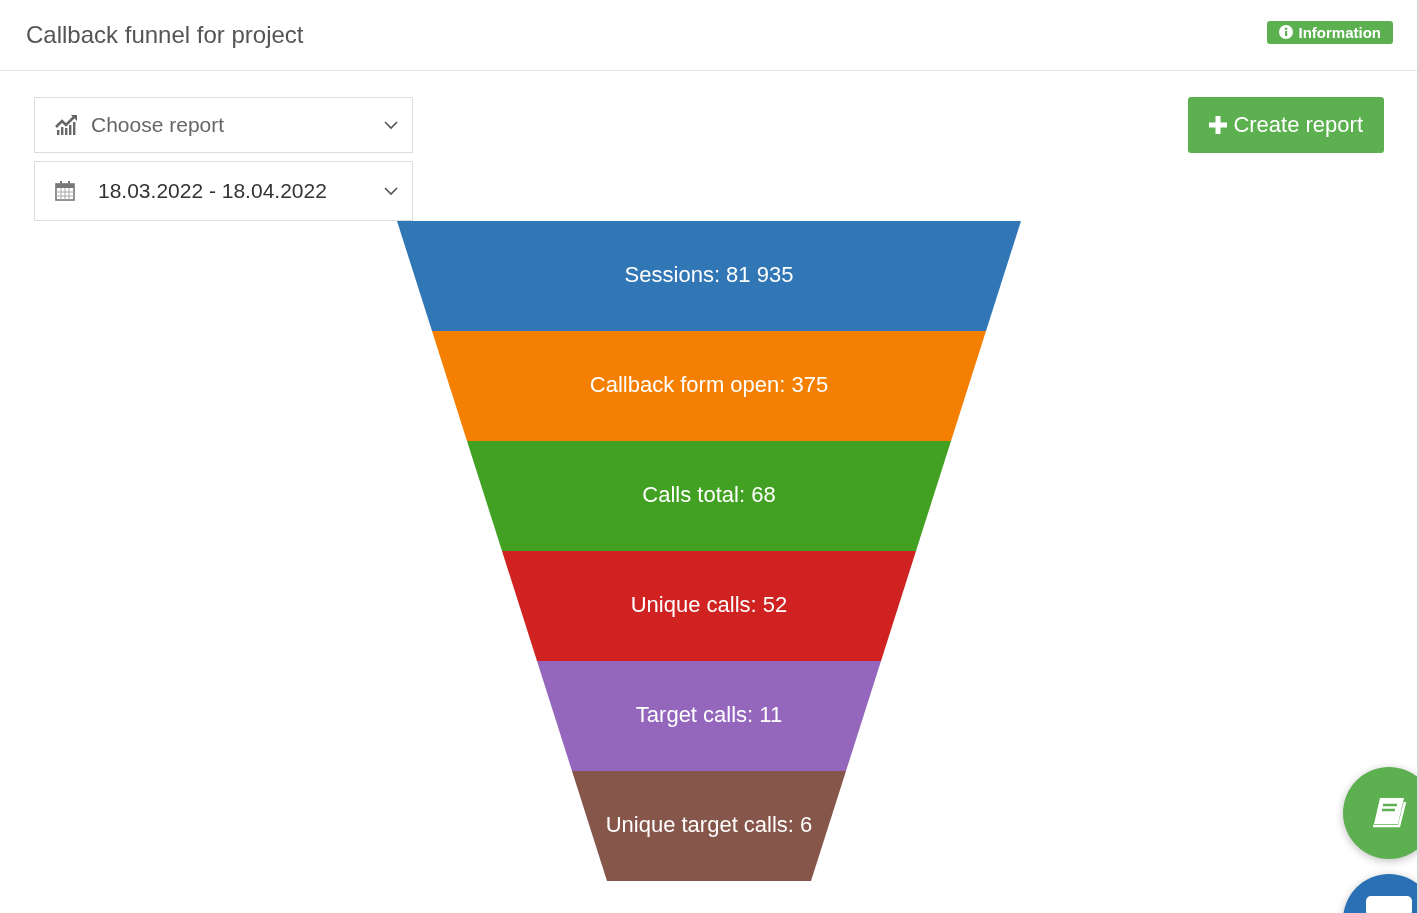 This screenshot has height=913, width=1419. I want to click on info-icon, so click(1285, 32).